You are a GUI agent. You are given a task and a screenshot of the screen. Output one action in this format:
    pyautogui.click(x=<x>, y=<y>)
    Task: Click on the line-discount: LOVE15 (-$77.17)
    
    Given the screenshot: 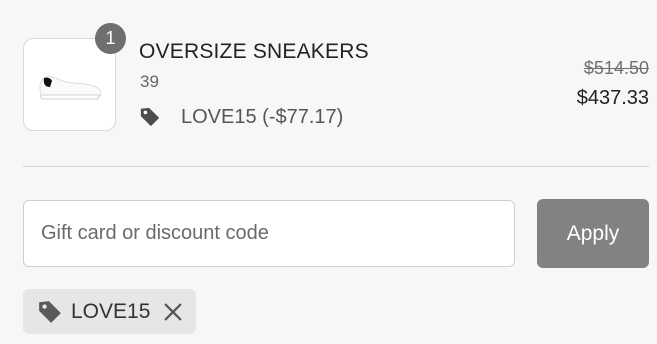 What is the action you would take?
    pyautogui.click(x=241, y=117)
    